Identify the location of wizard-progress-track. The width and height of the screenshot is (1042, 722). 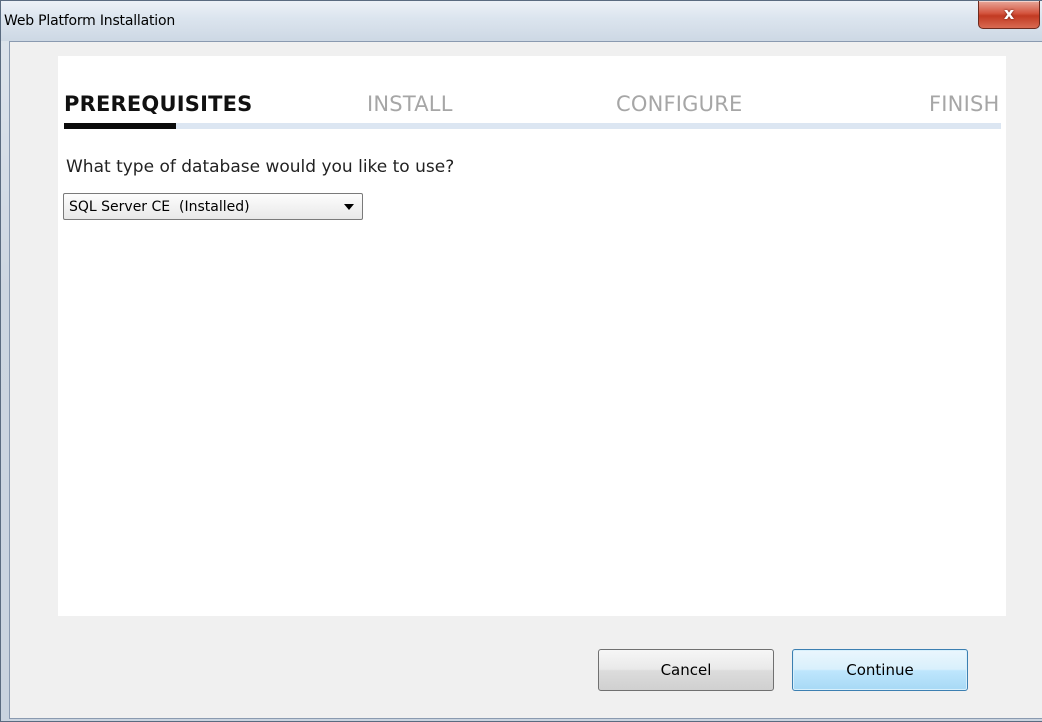
(532, 126).